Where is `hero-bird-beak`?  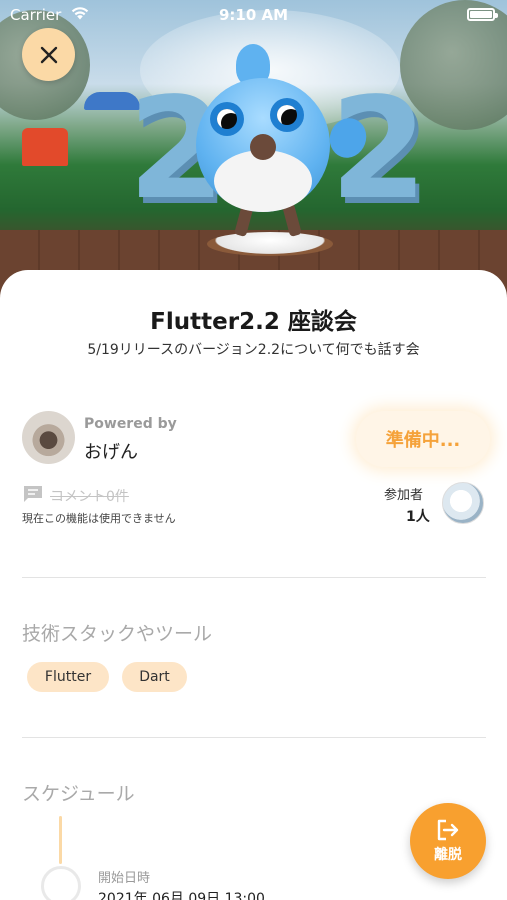
hero-bird-beak is located at coordinates (263, 147).